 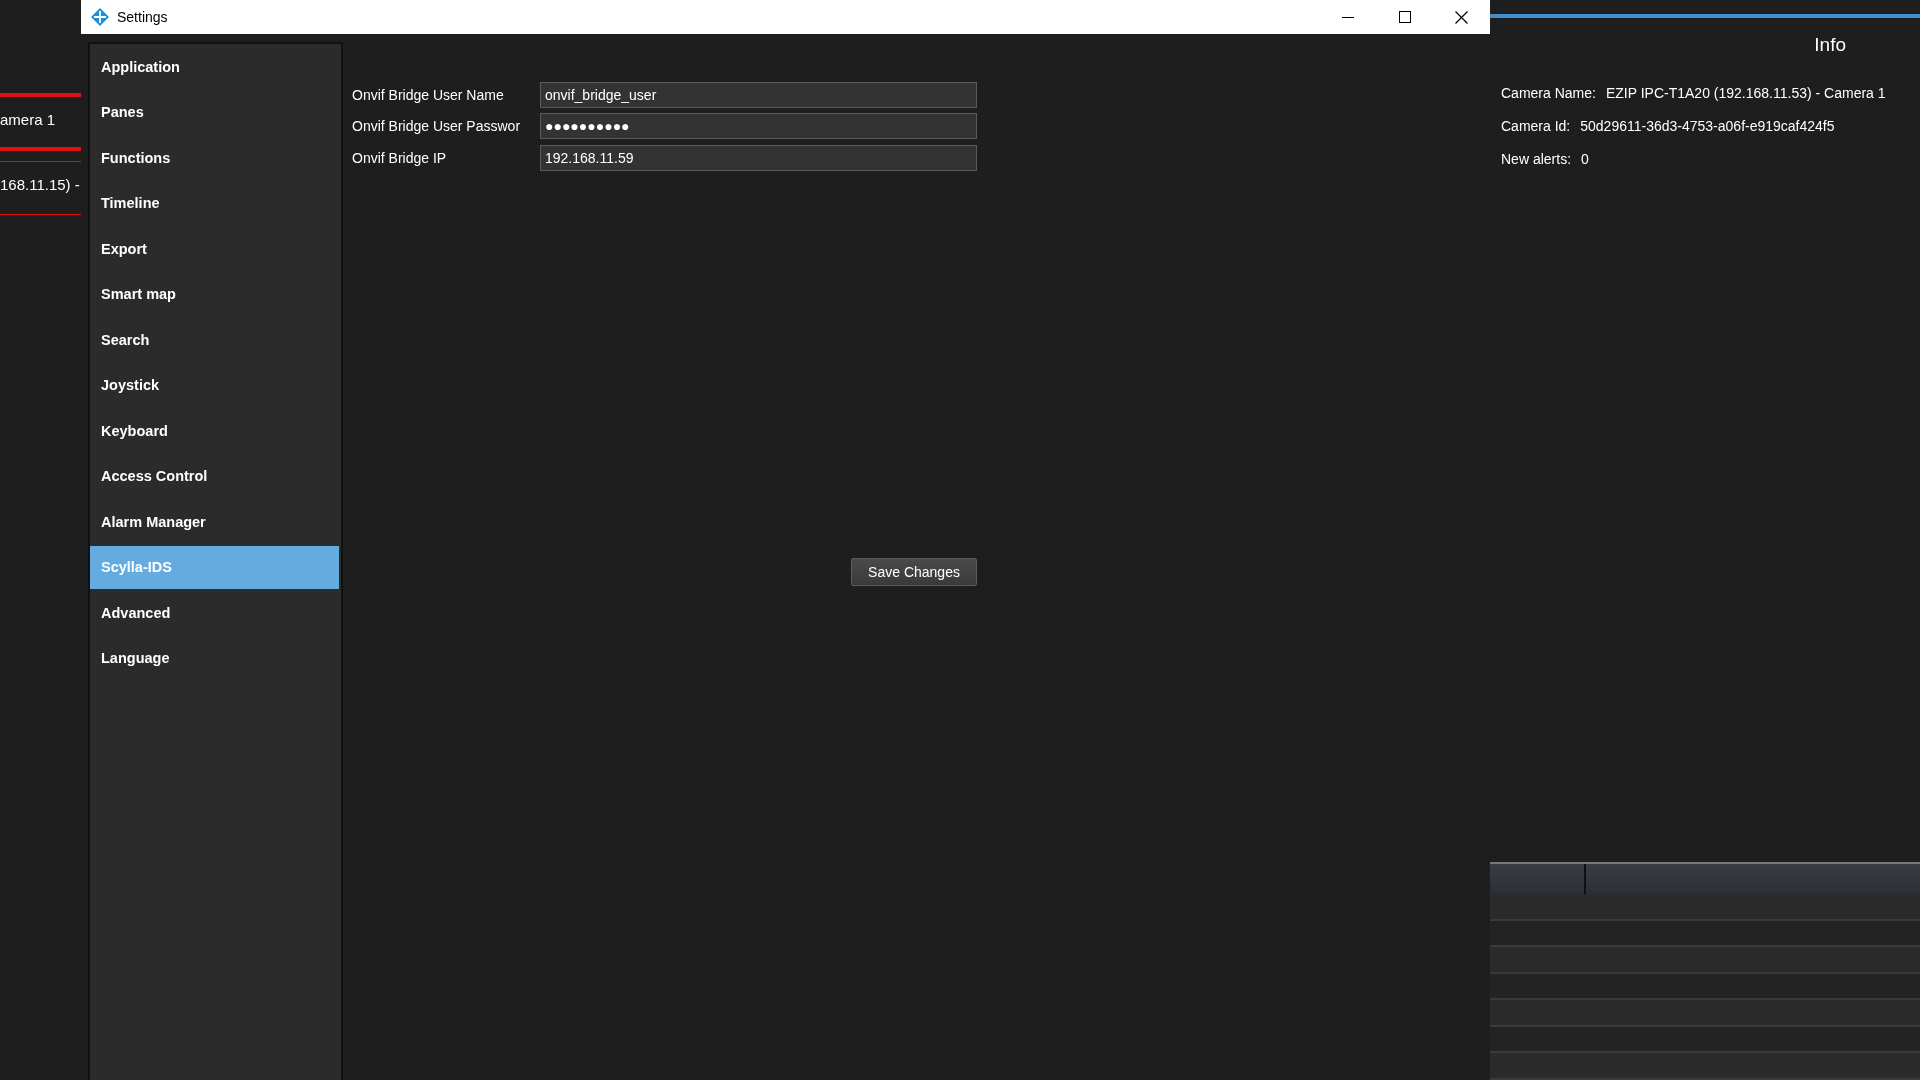 I want to click on info-label: Camera Name:, so click(x=1548, y=92).